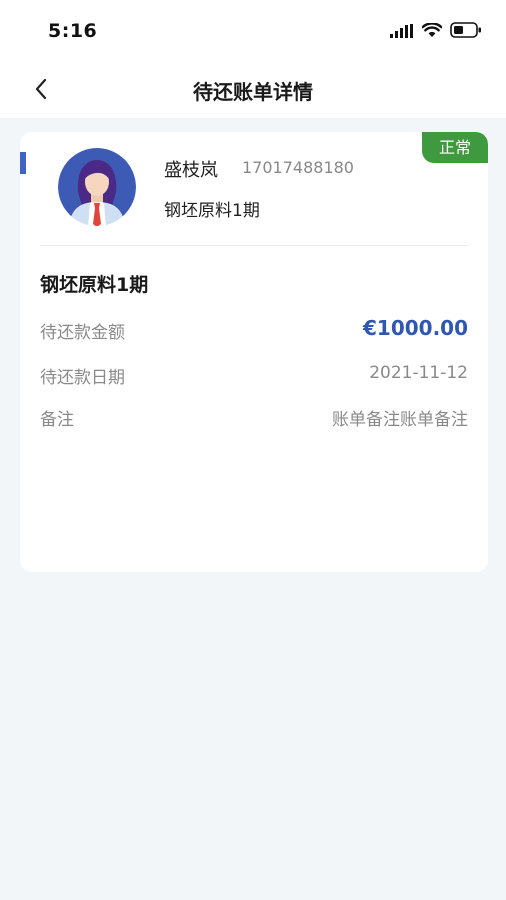 This screenshot has height=900, width=506. I want to click on status-time: 5:16, so click(73, 31).